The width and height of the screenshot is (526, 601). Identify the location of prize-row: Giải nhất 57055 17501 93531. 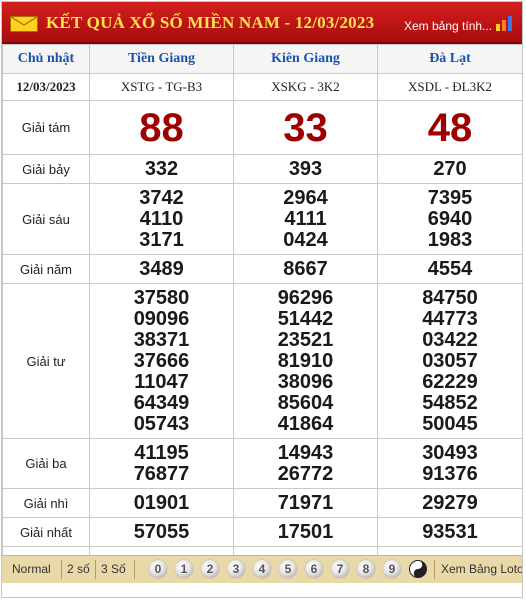
(262, 532).